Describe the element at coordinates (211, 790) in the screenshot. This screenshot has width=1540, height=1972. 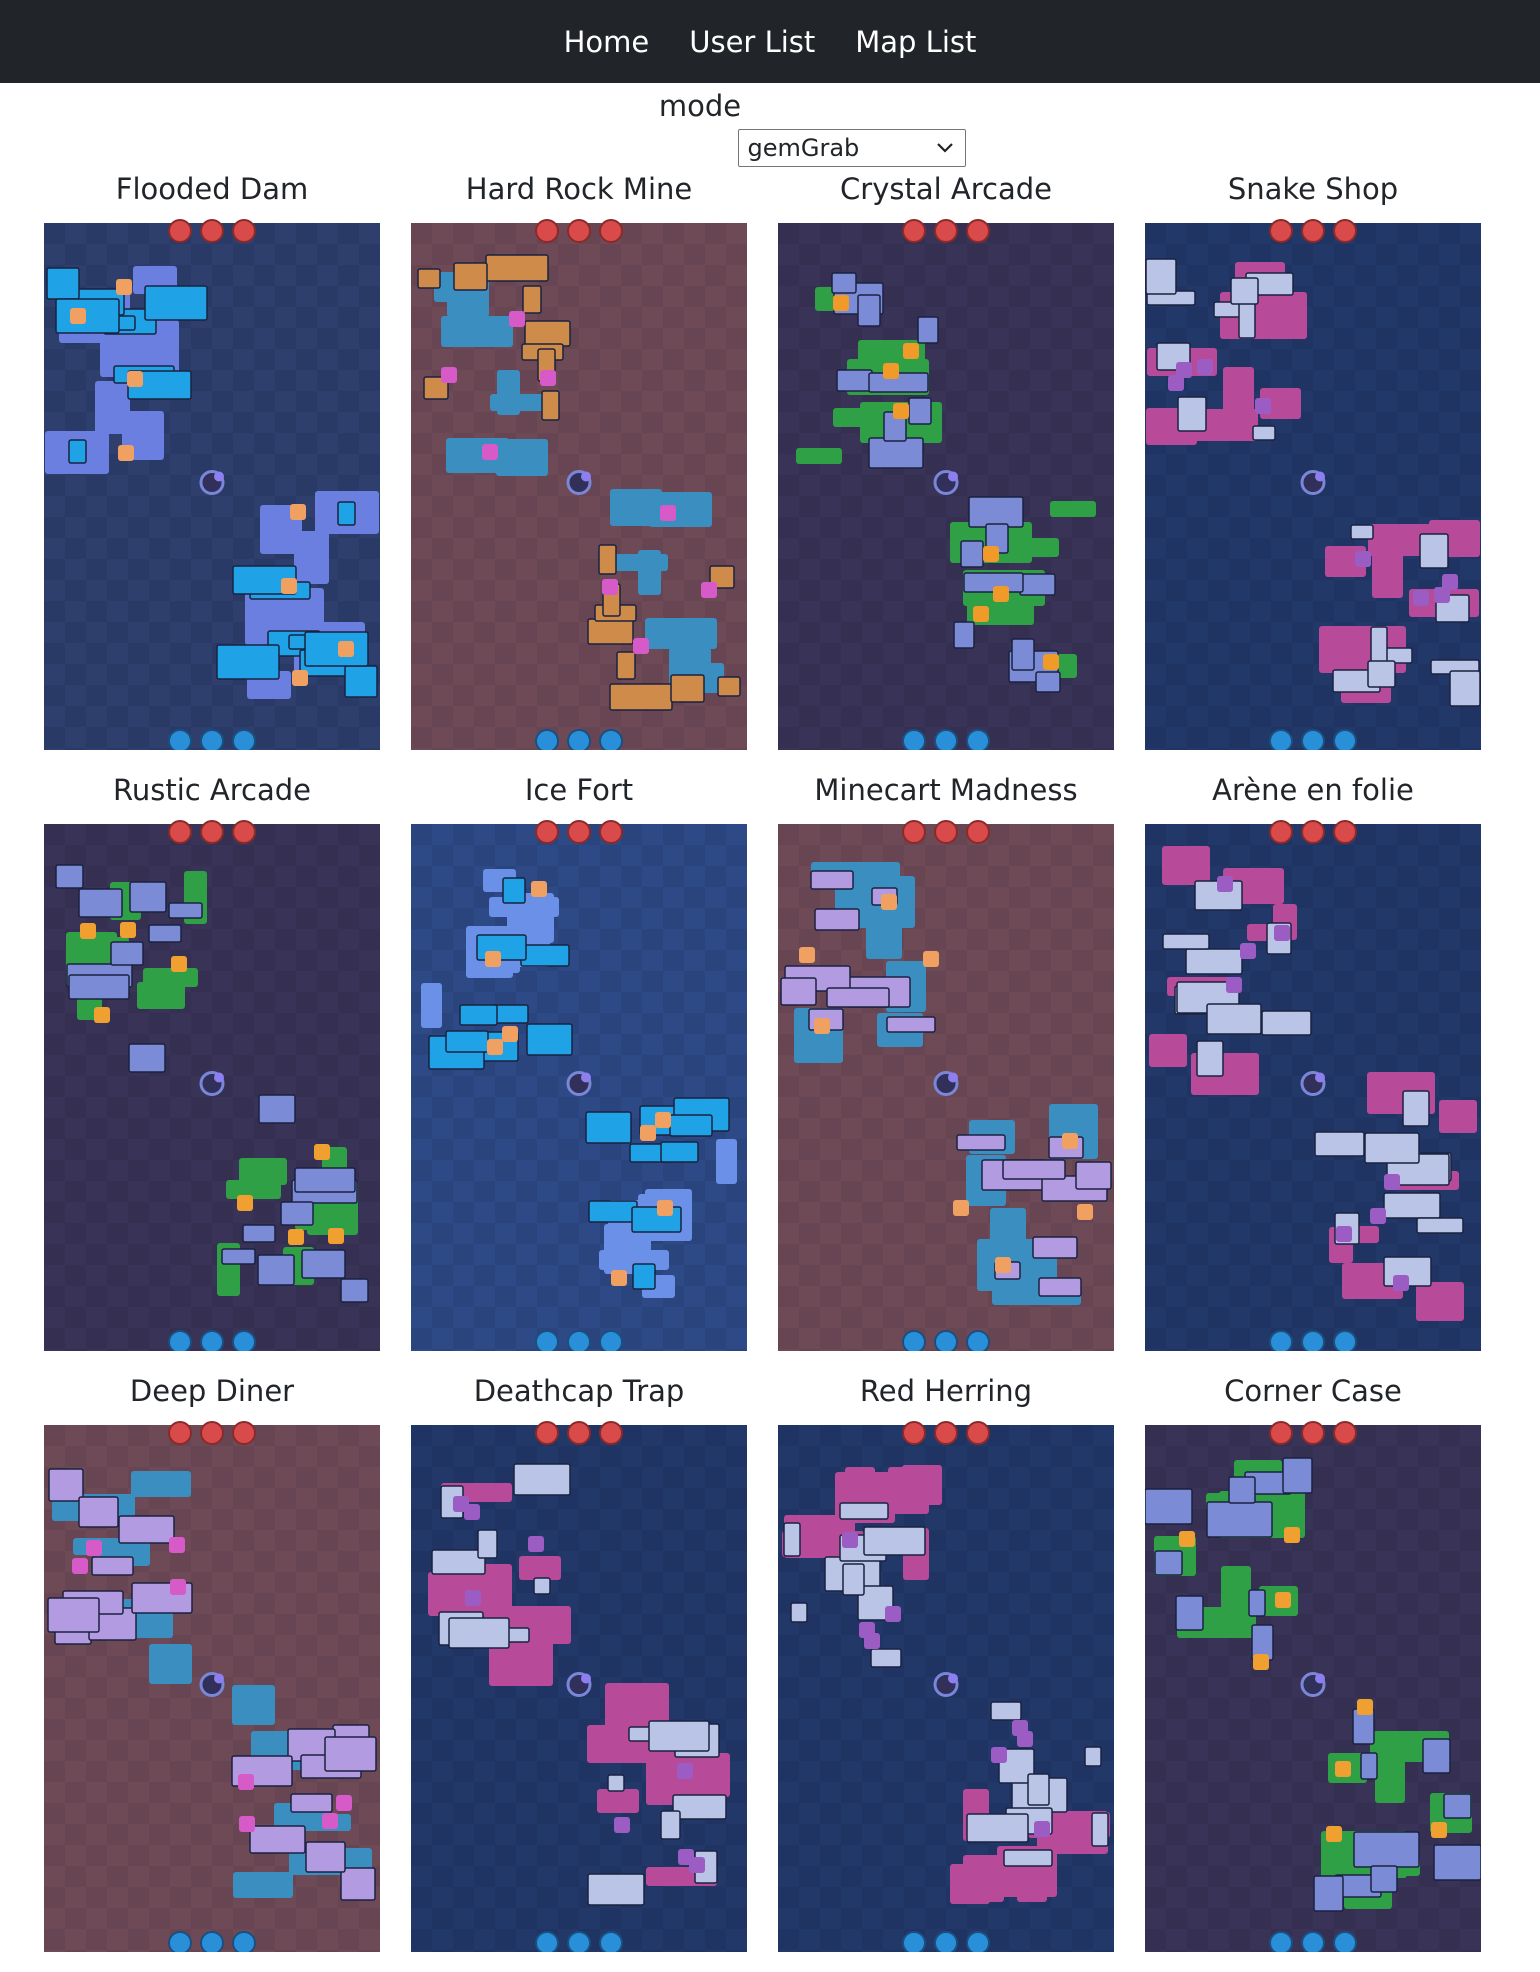
I see `map-title: Rustic Arcade` at that location.